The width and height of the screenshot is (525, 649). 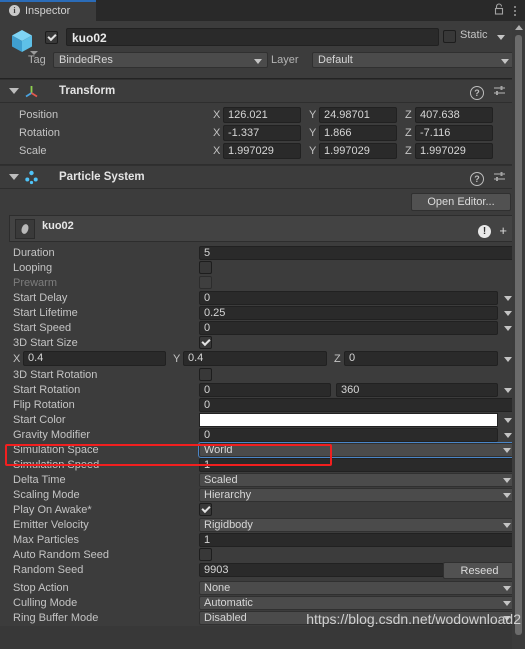 I want to click on transform-title: Transform, so click(x=87, y=91).